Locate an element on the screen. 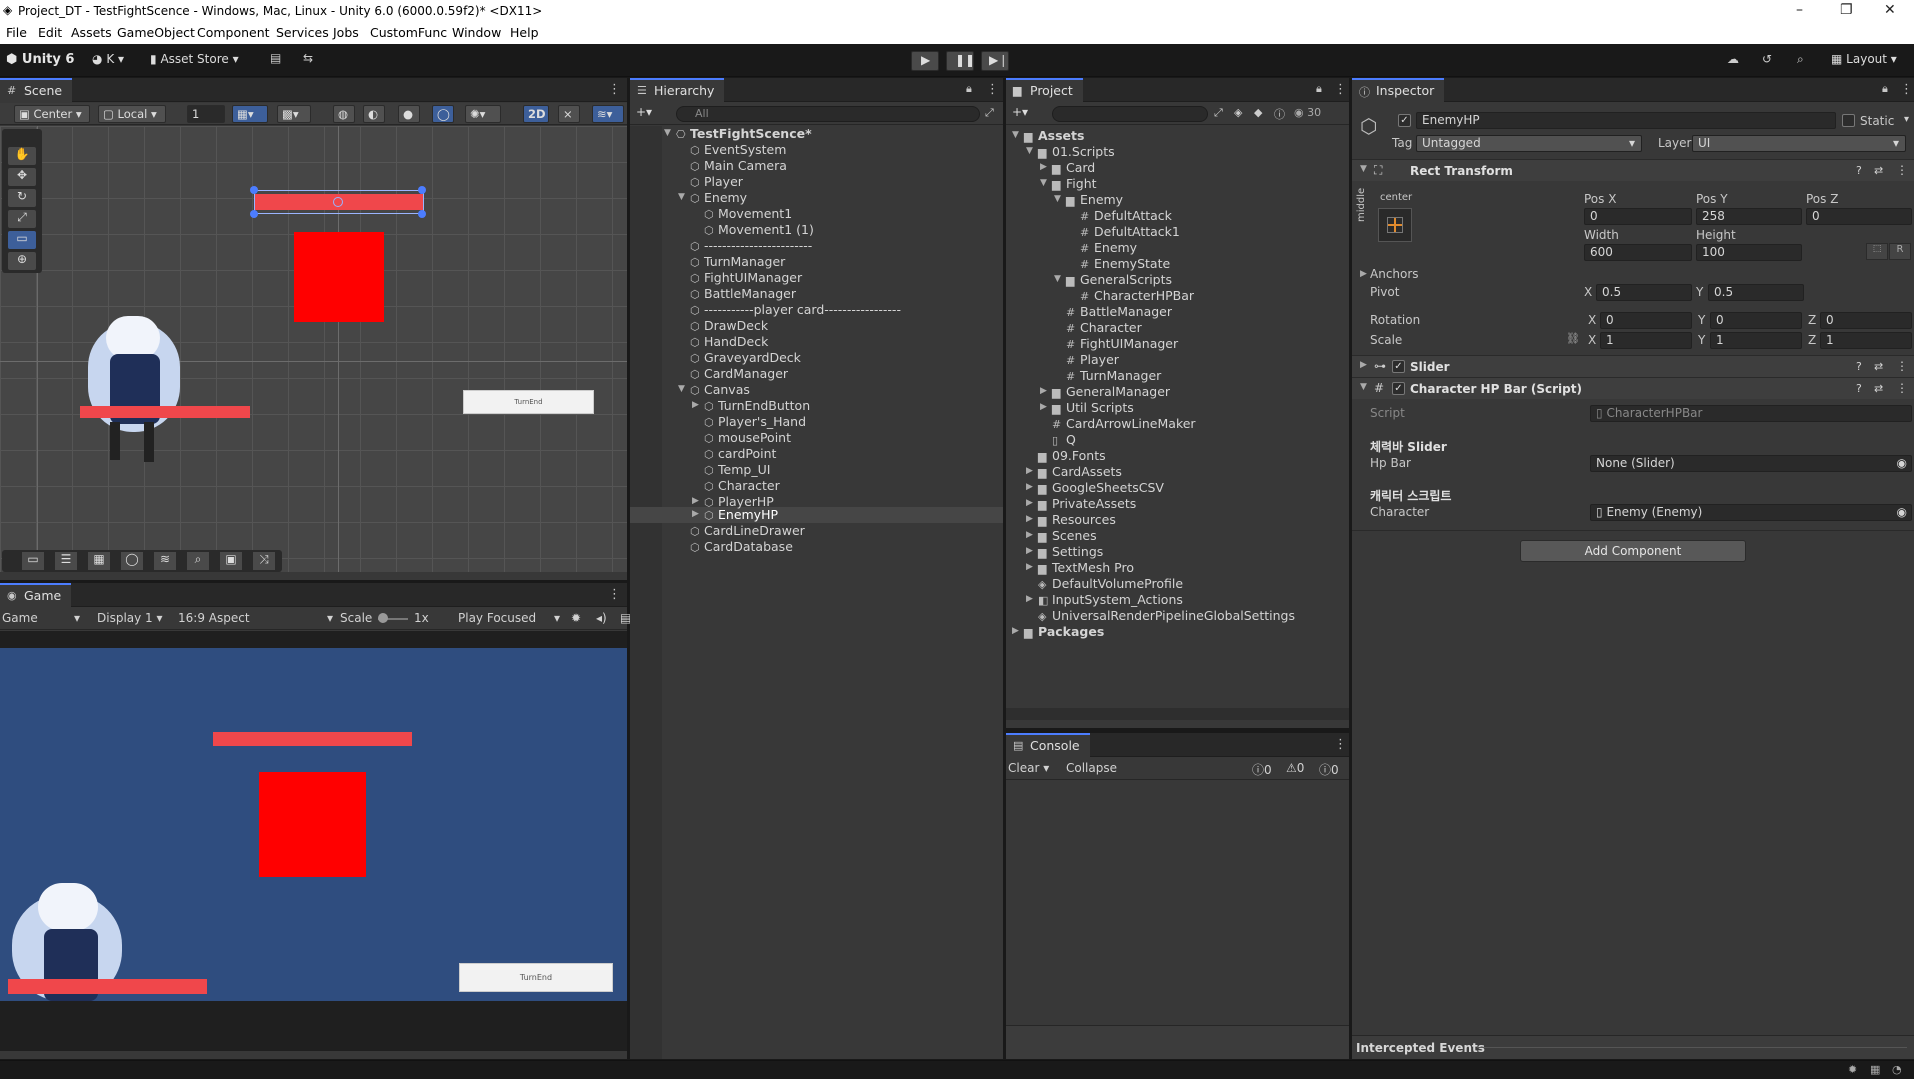 This screenshot has height=1079, width=1914. bug-icon: ✹ is located at coordinates (576, 618).